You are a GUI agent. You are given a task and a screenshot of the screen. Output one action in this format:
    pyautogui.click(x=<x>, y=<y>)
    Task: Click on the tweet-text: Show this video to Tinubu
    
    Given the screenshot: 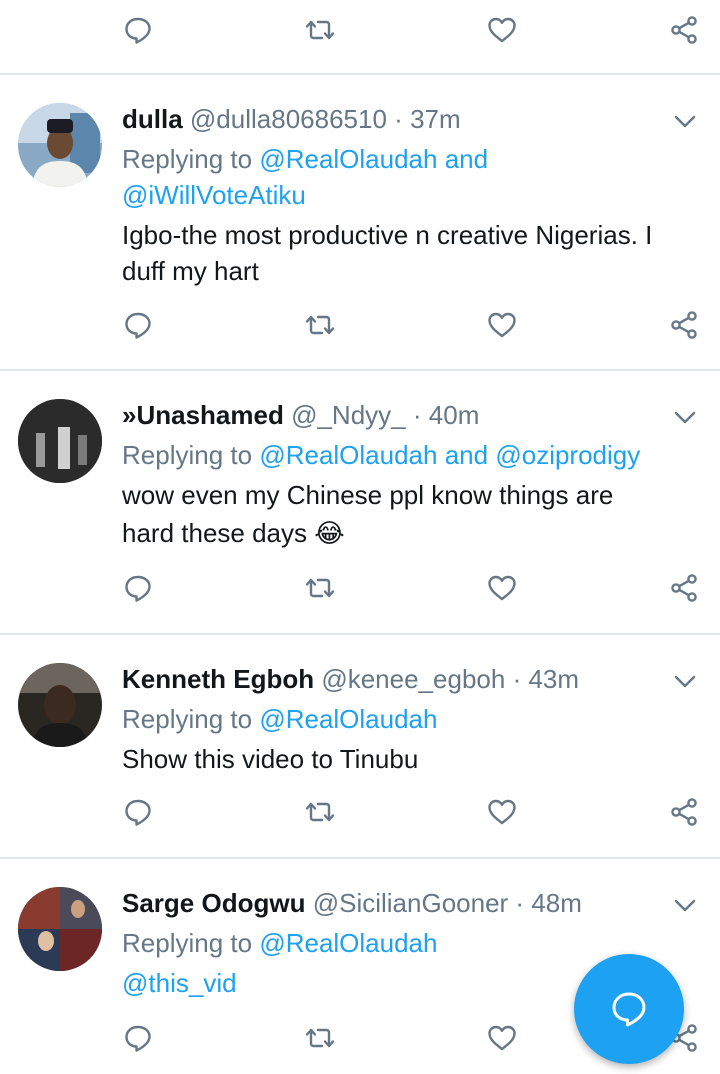 What is the action you would take?
    pyautogui.click(x=270, y=759)
    